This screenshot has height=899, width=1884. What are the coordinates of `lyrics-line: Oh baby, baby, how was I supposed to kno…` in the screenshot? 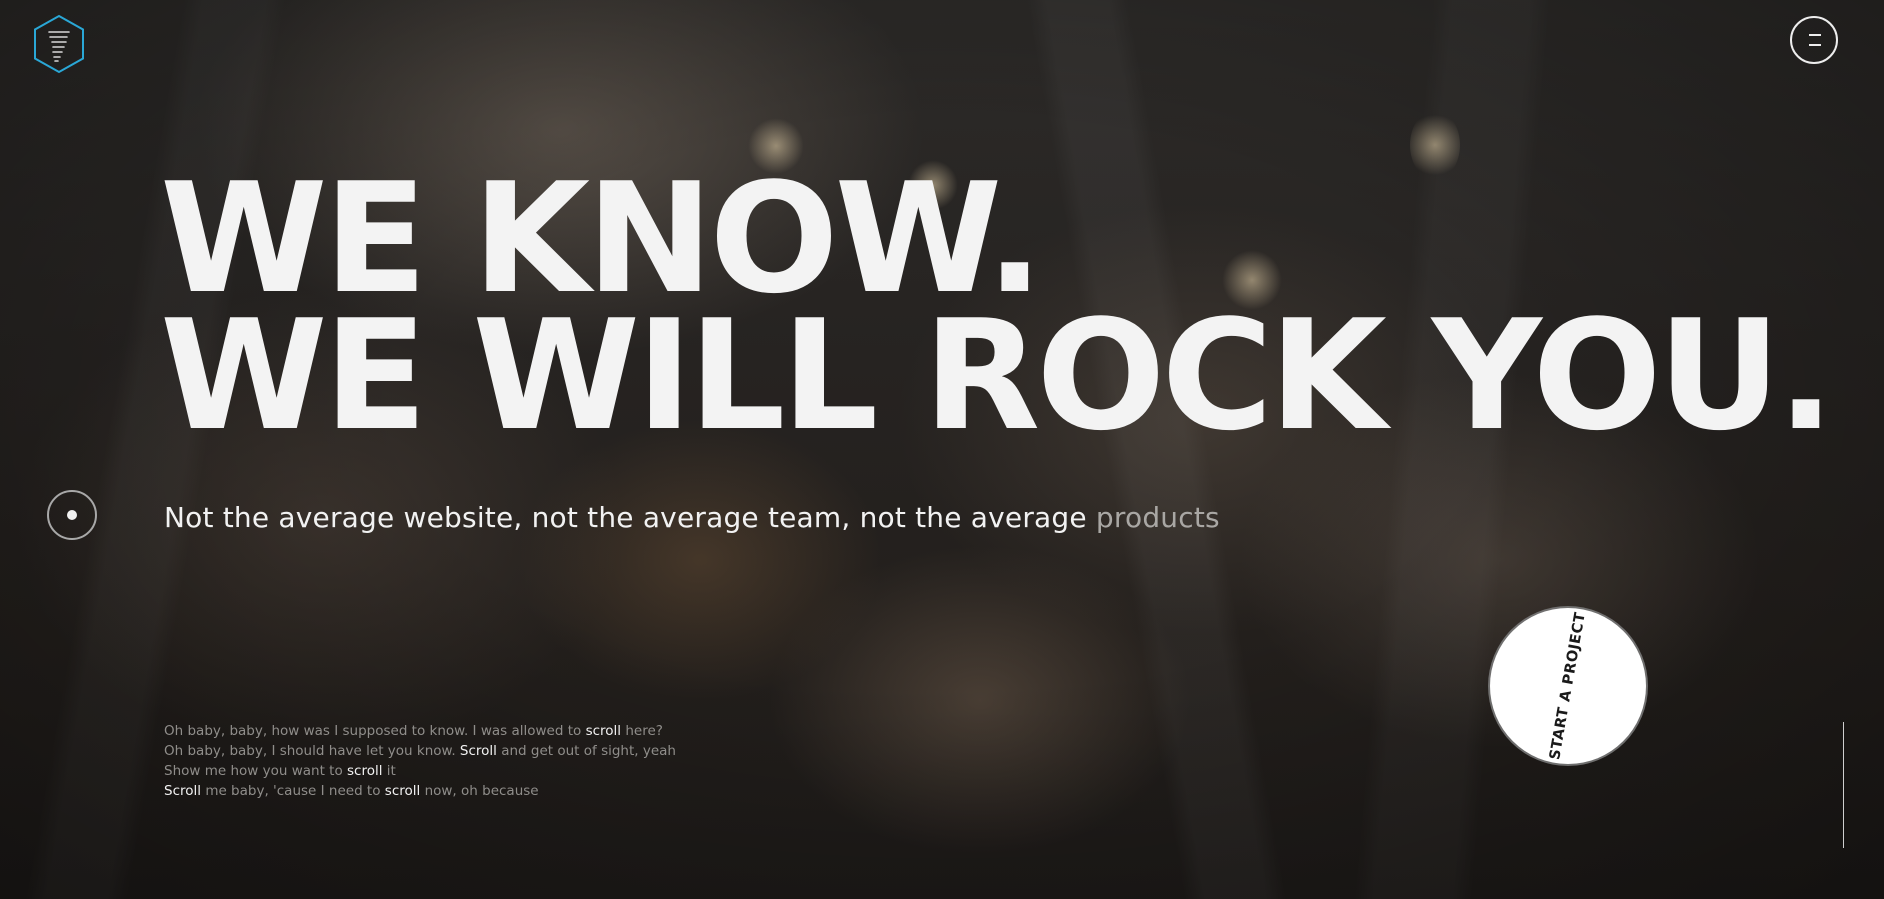 It's located at (420, 731).